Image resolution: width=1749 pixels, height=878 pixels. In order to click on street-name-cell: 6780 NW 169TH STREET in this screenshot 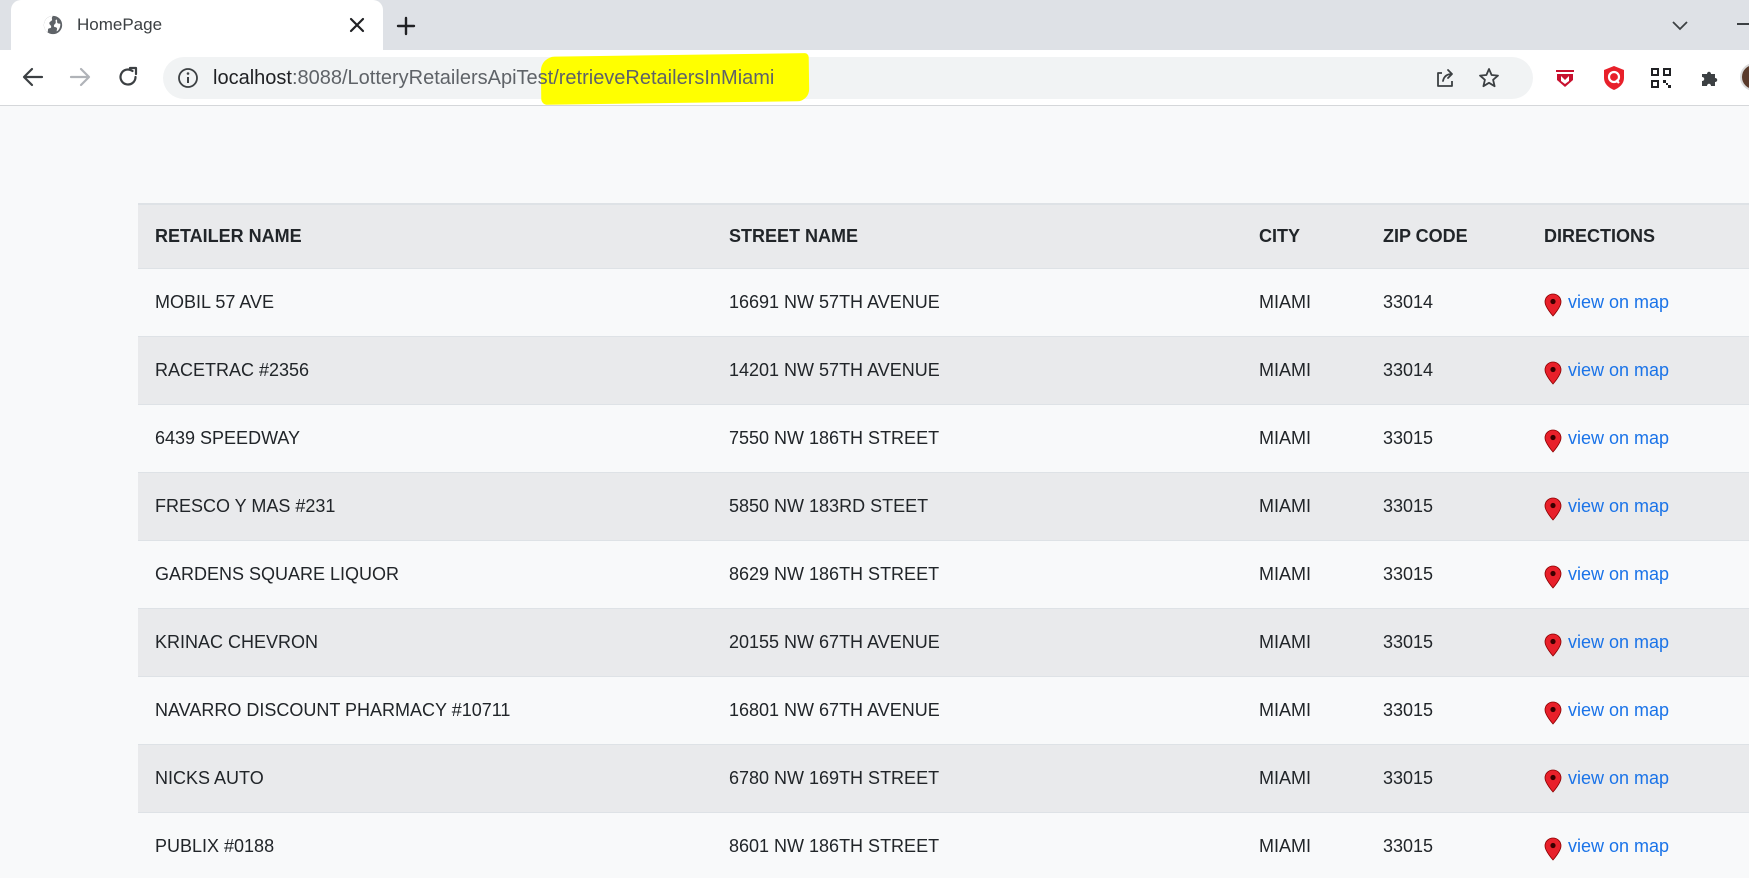, I will do `click(834, 777)`.